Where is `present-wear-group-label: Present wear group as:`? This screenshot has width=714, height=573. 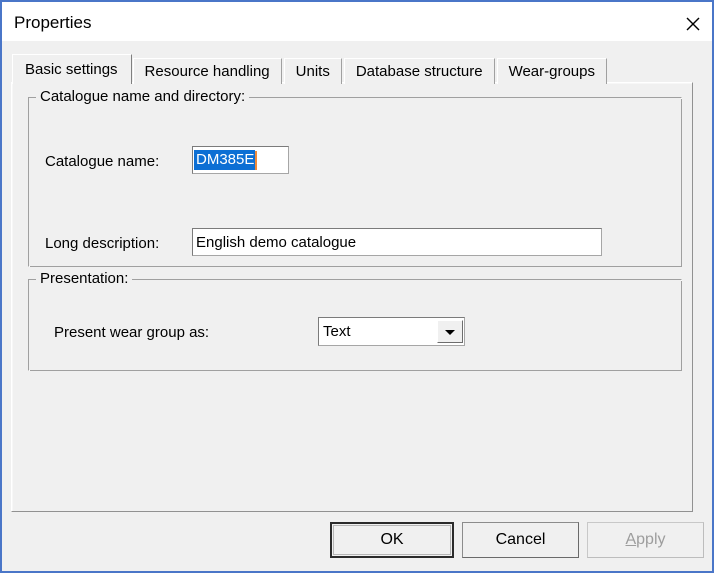
present-wear-group-label: Present wear group as: is located at coordinates (132, 332).